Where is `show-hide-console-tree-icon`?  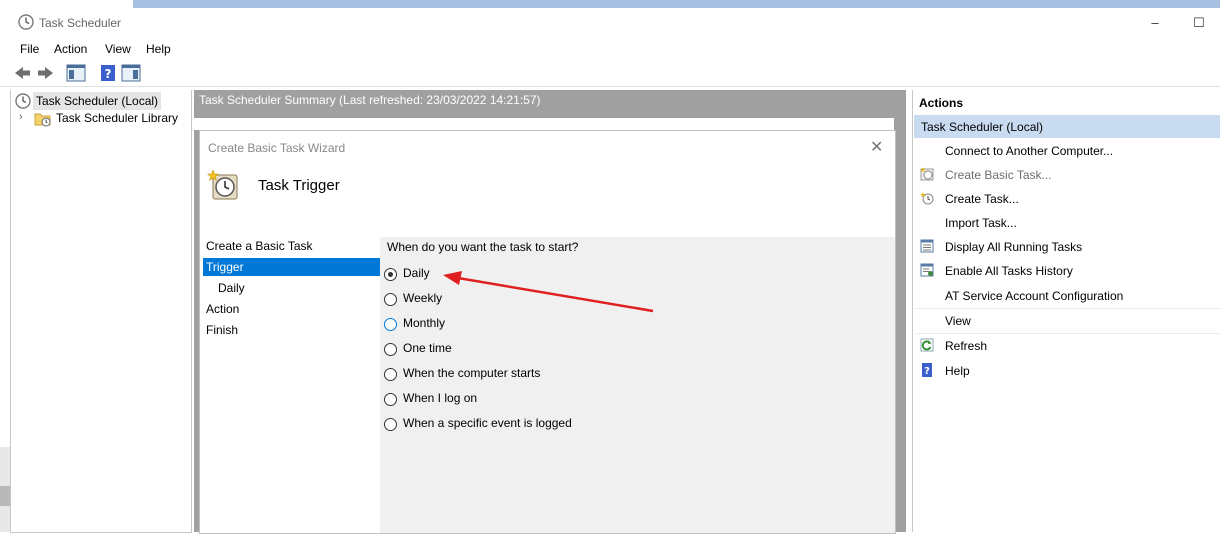 show-hide-console-tree-icon is located at coordinates (76, 73).